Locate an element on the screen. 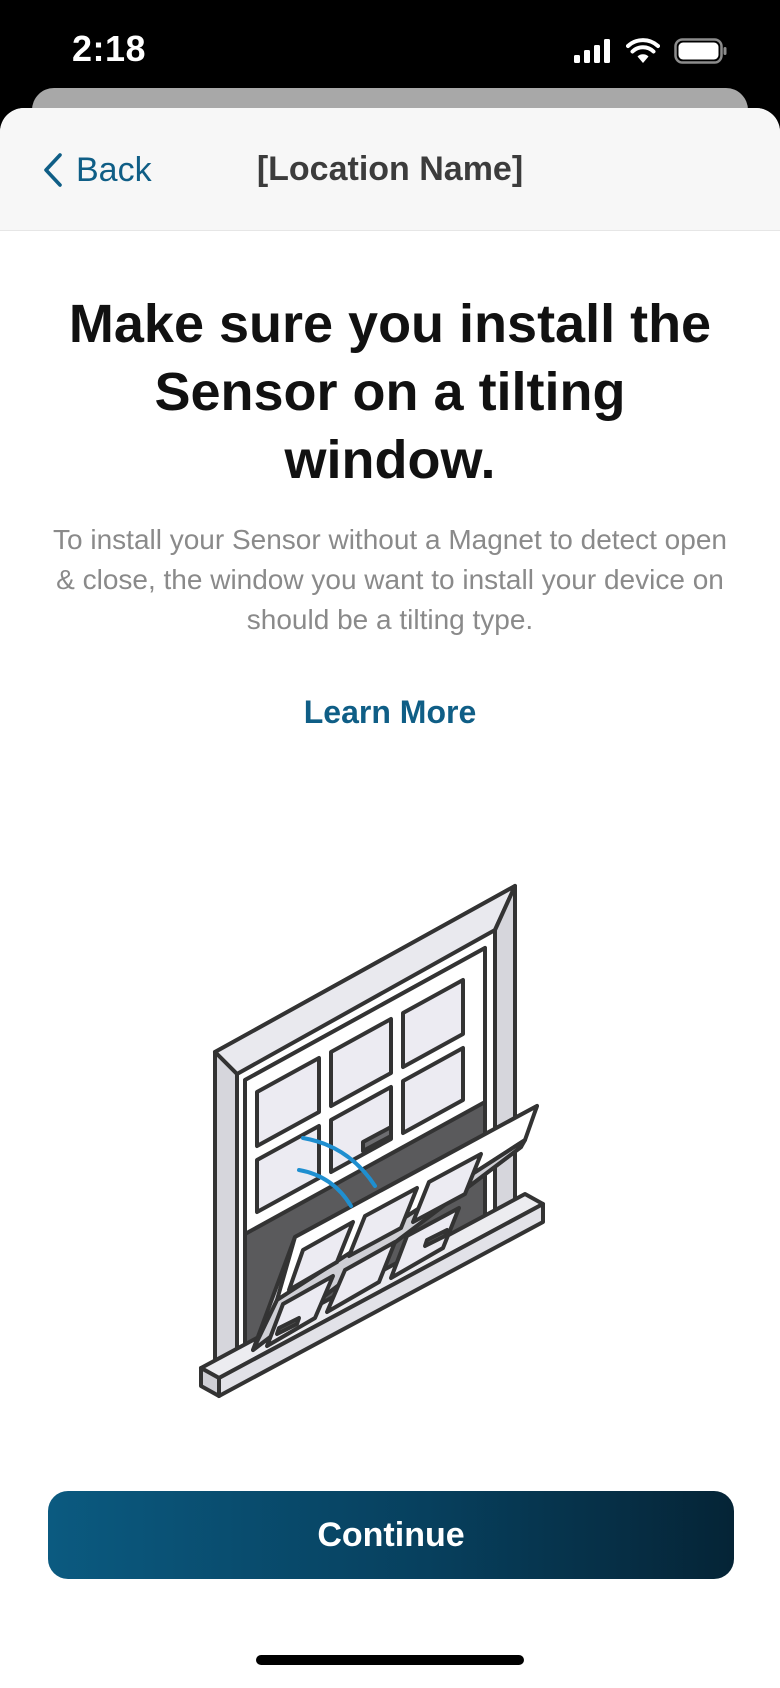 Image resolution: width=780 pixels, height=1688 pixels. continue-button: Continue is located at coordinates (391, 1535).